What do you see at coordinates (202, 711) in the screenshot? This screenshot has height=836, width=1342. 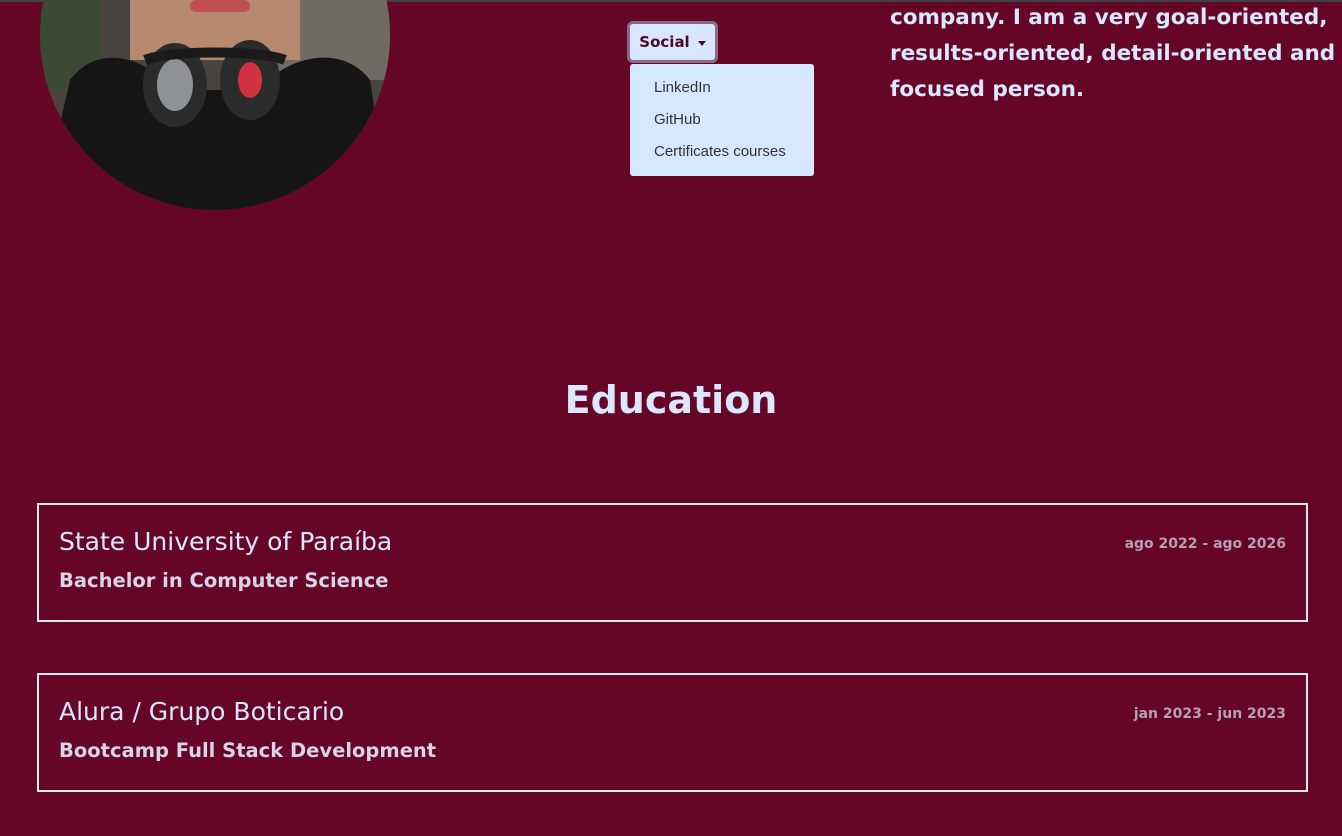 I see `school-name: Alura / Grupo Boticario` at bounding box center [202, 711].